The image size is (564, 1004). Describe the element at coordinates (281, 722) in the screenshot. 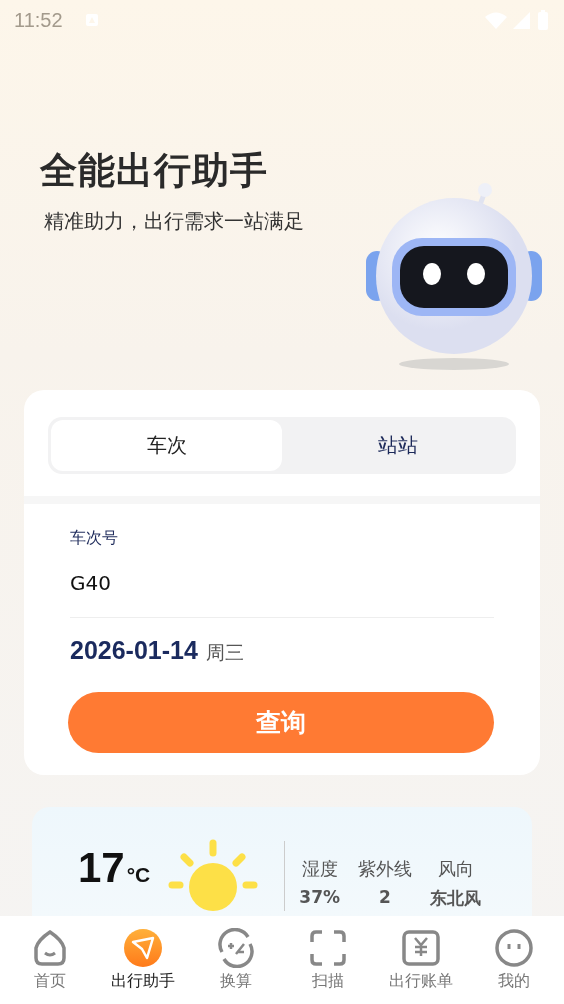

I see `query-button: 查询` at that location.